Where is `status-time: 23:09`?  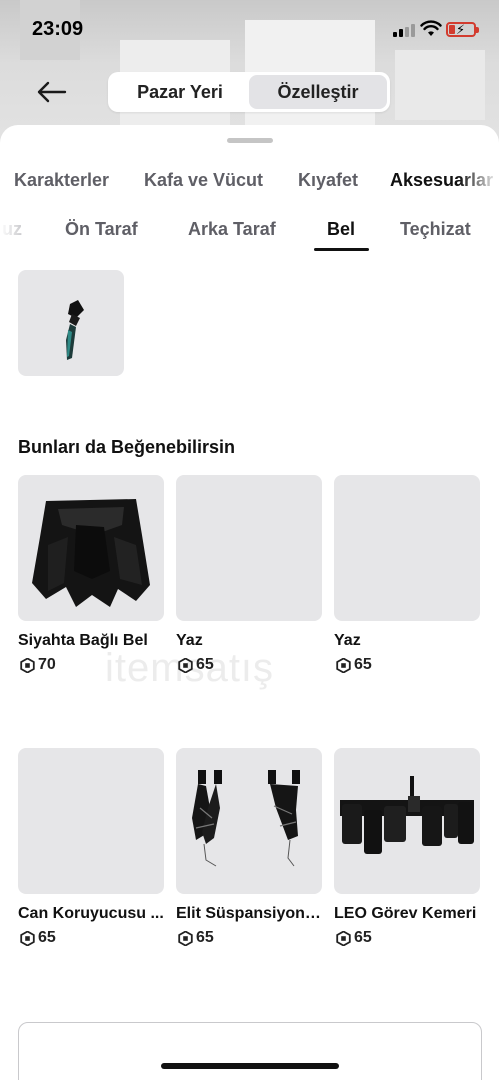 status-time: 23:09 is located at coordinates (58, 29).